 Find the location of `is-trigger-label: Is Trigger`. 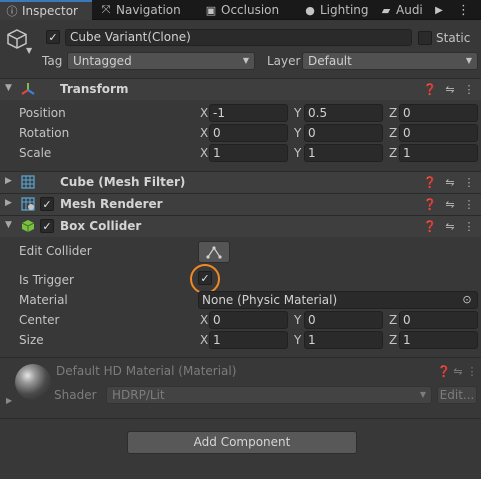

is-trigger-label: Is Trigger is located at coordinates (46, 280).